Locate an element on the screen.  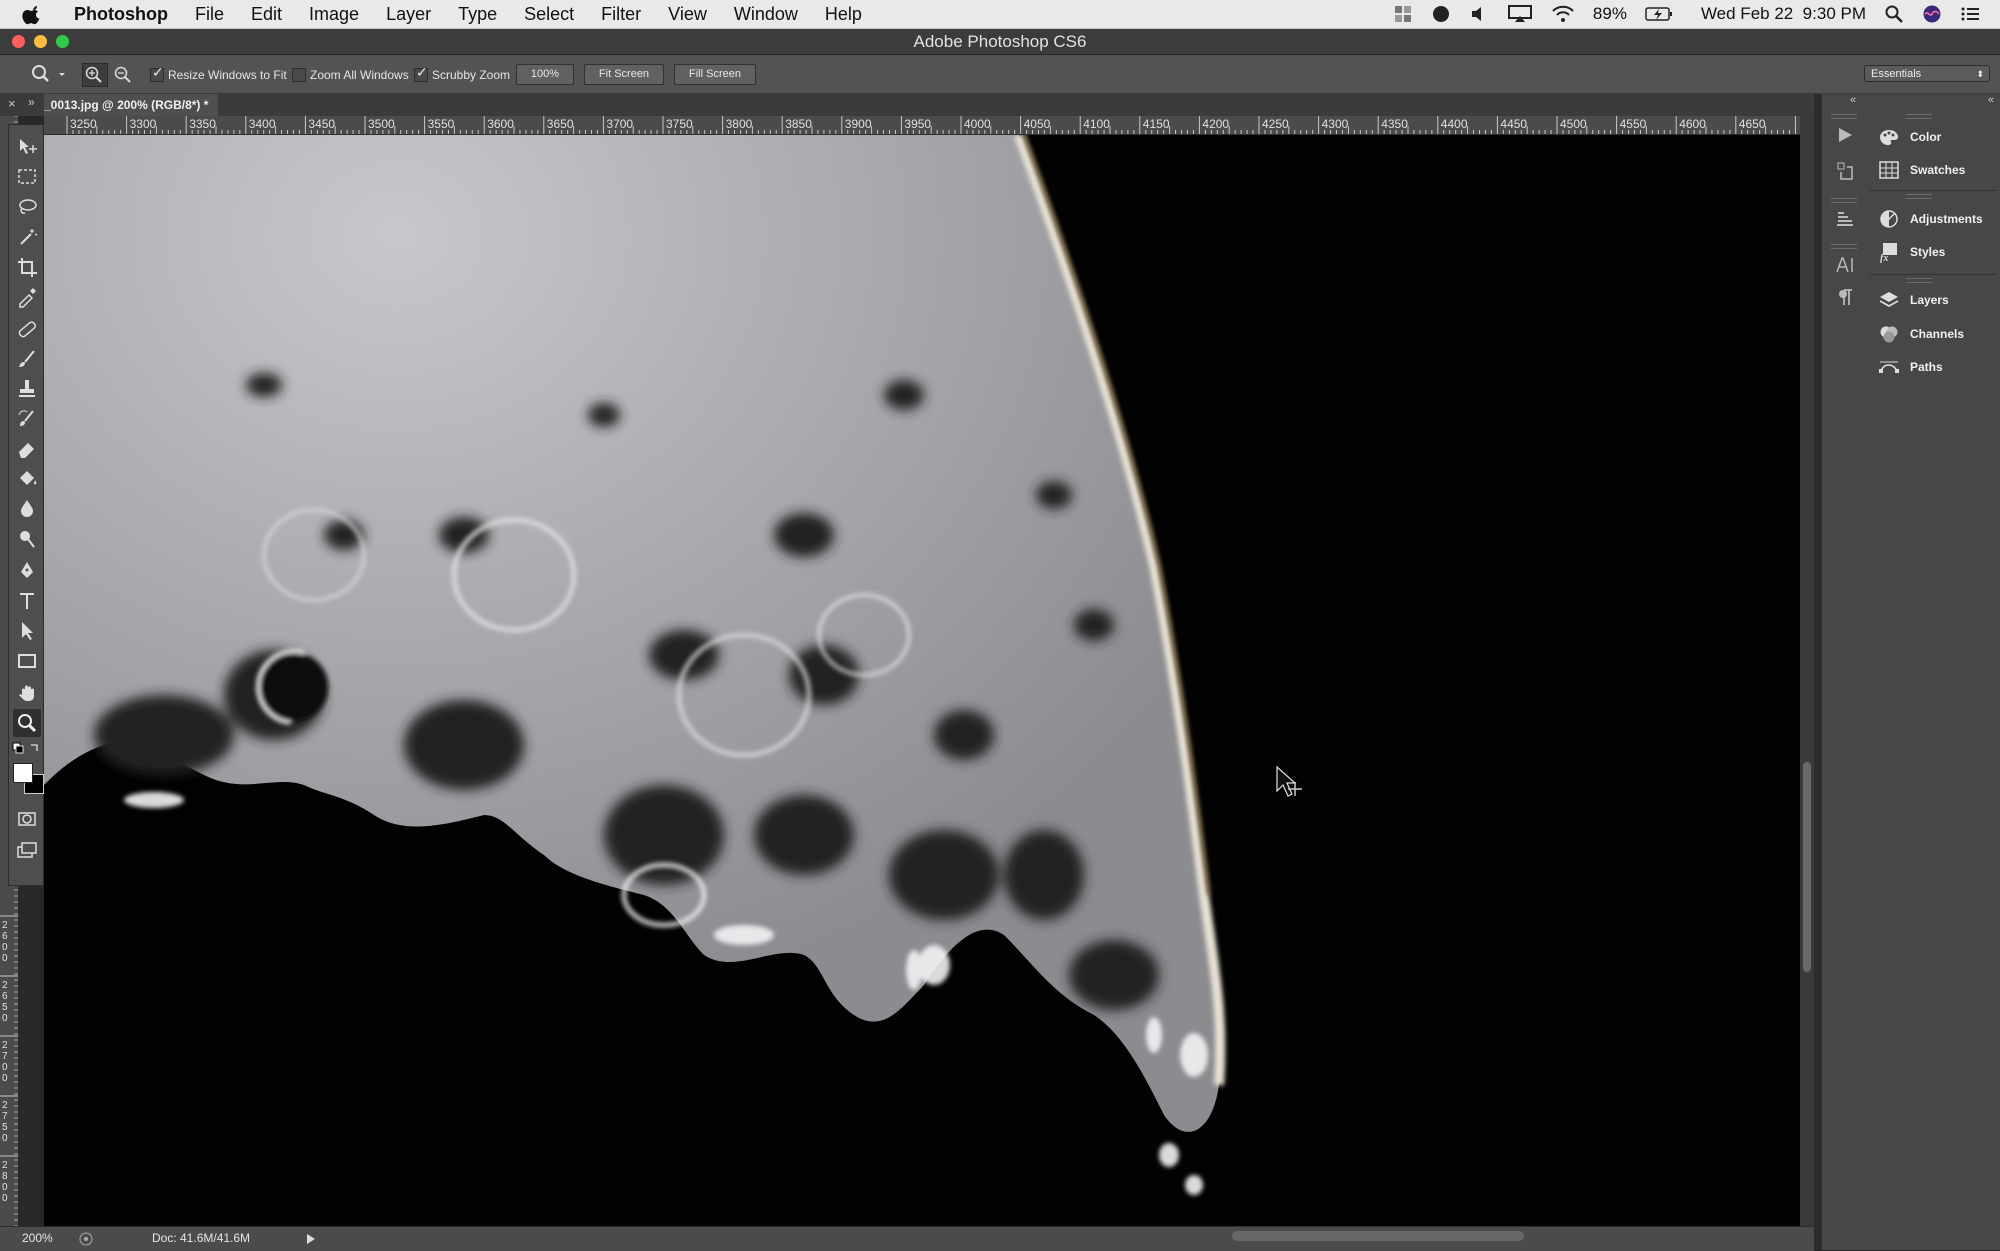
pen-tool is located at coordinates (27, 571).